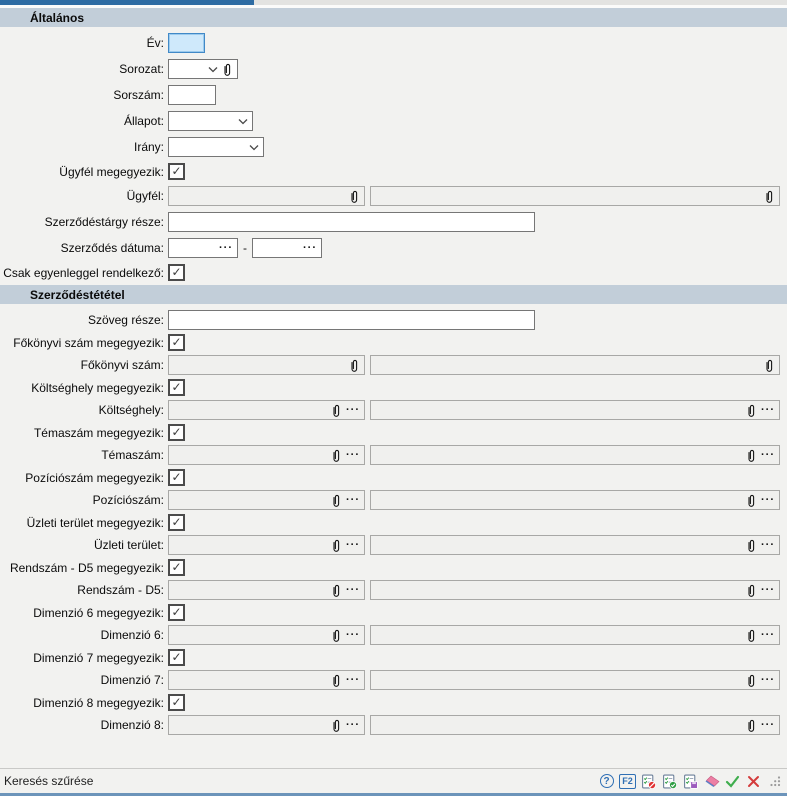 The image size is (787, 796). Describe the element at coordinates (266, 365) in the screenshot. I see `gl-number-code-field` at that location.